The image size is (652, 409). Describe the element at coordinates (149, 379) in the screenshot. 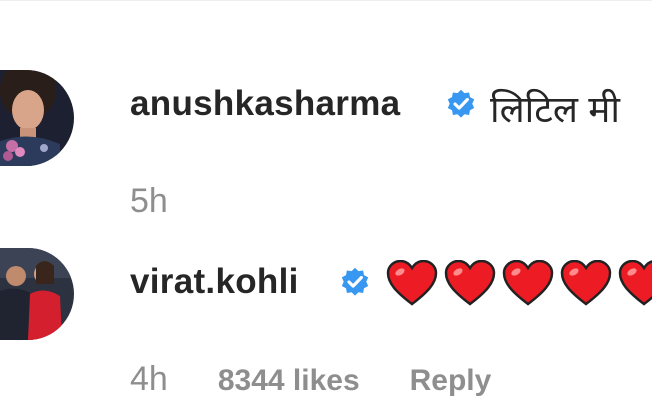

I see `timestamp: 4h` at that location.